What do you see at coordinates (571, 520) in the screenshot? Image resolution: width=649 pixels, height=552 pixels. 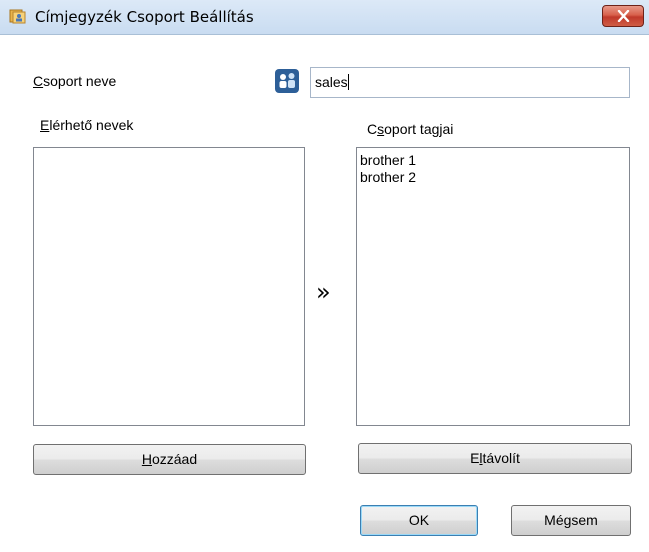 I see `cancel-button: Mégsem` at bounding box center [571, 520].